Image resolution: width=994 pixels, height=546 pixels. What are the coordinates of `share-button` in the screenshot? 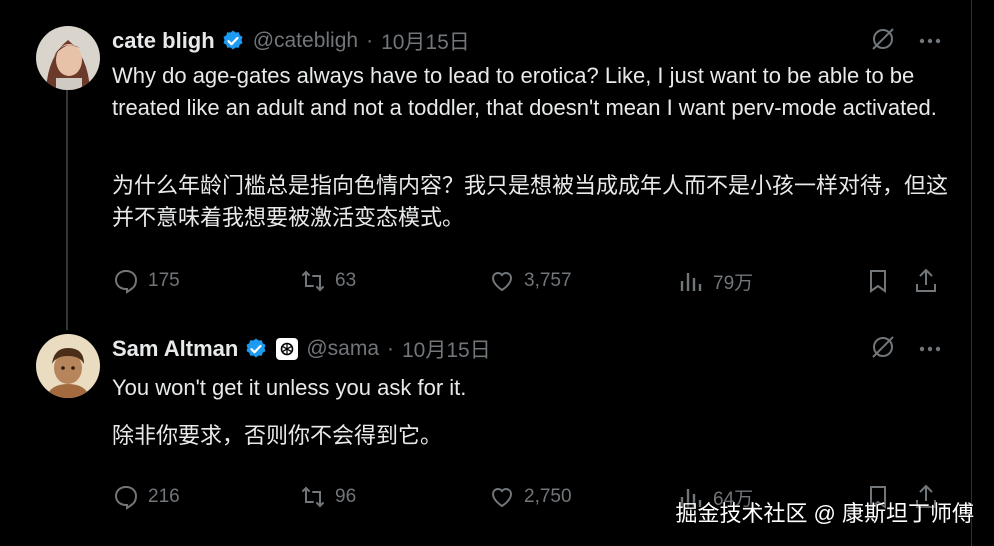 It's located at (926, 281).